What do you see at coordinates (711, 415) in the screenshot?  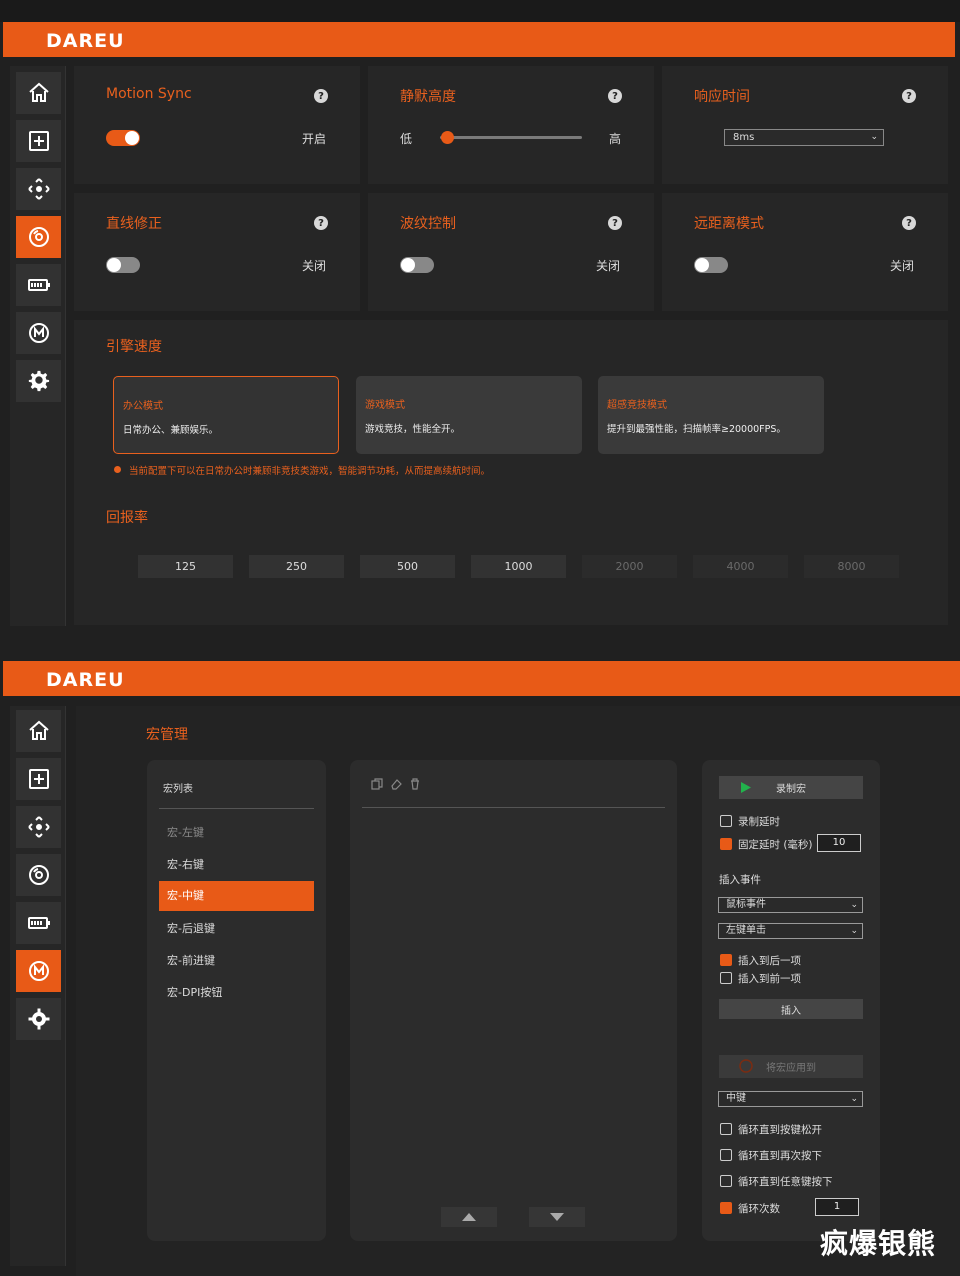 I see `mode-esports-card: 超感竞技模式 提升到最强性能，扫描帧率≥20000FPS。` at bounding box center [711, 415].